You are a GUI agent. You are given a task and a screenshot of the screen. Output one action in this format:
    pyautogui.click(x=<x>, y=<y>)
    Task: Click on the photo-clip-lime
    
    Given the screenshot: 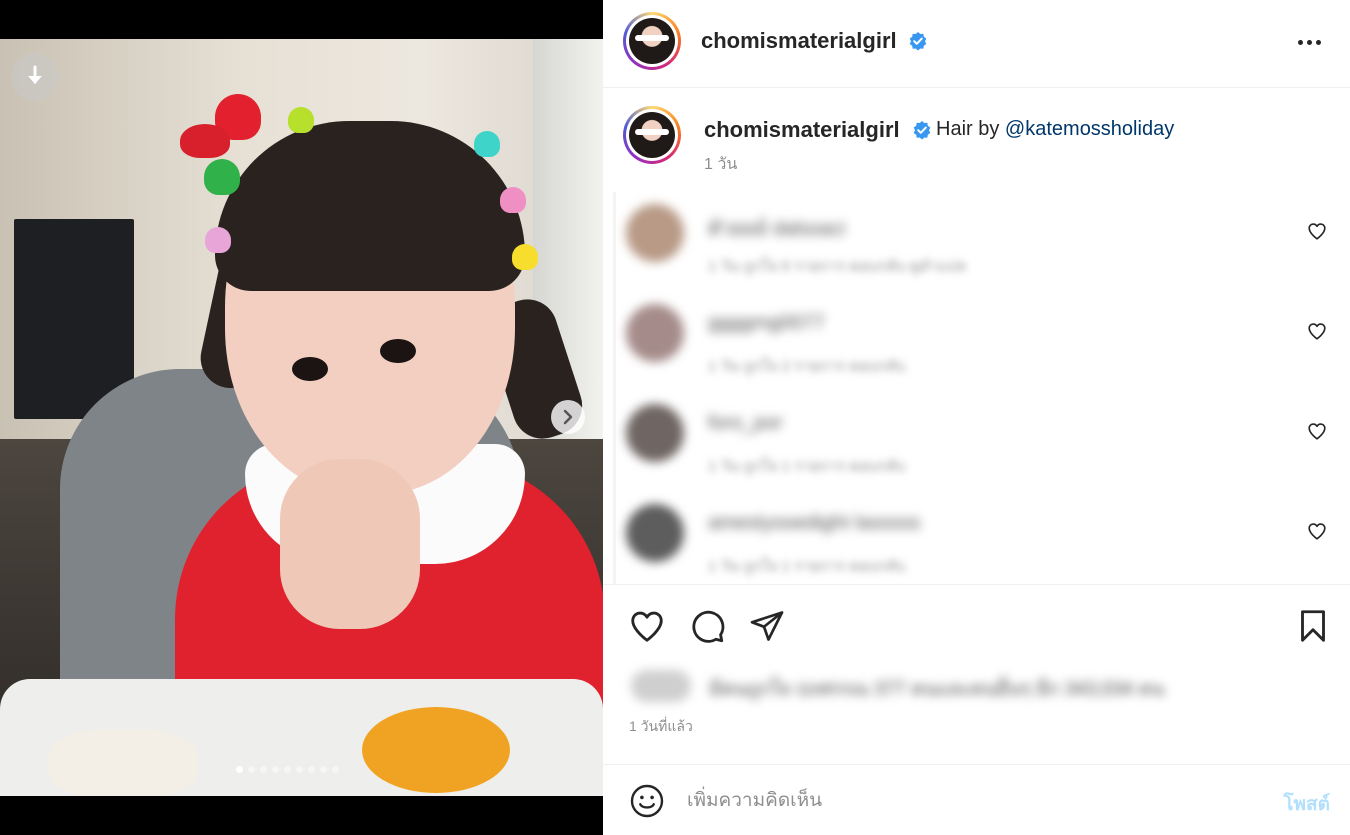 What is the action you would take?
    pyautogui.click(x=301, y=120)
    